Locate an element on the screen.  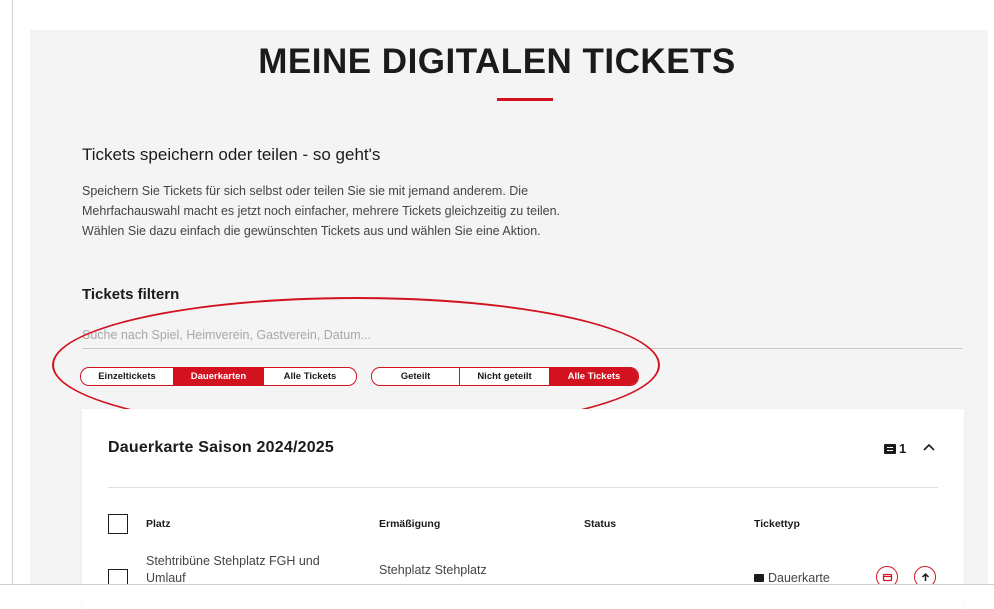
card-title: Dauerkarte Saison 2024/2025 is located at coordinates (221, 447).